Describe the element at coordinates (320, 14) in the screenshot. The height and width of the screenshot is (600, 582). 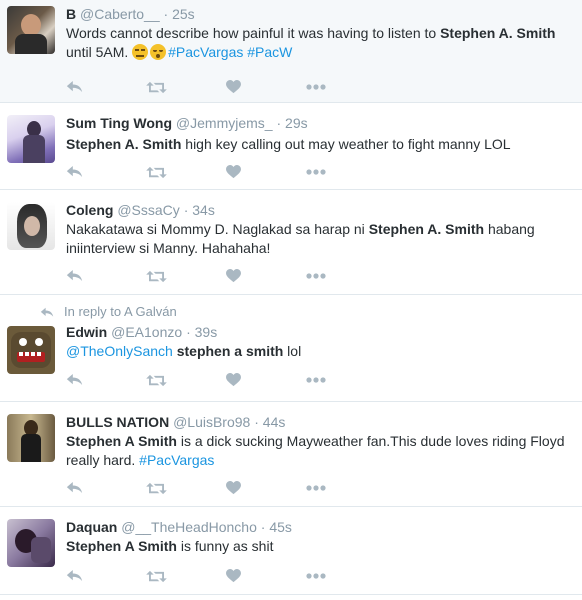
I see `tweet-header: B @Caberto__ · 25s` at that location.